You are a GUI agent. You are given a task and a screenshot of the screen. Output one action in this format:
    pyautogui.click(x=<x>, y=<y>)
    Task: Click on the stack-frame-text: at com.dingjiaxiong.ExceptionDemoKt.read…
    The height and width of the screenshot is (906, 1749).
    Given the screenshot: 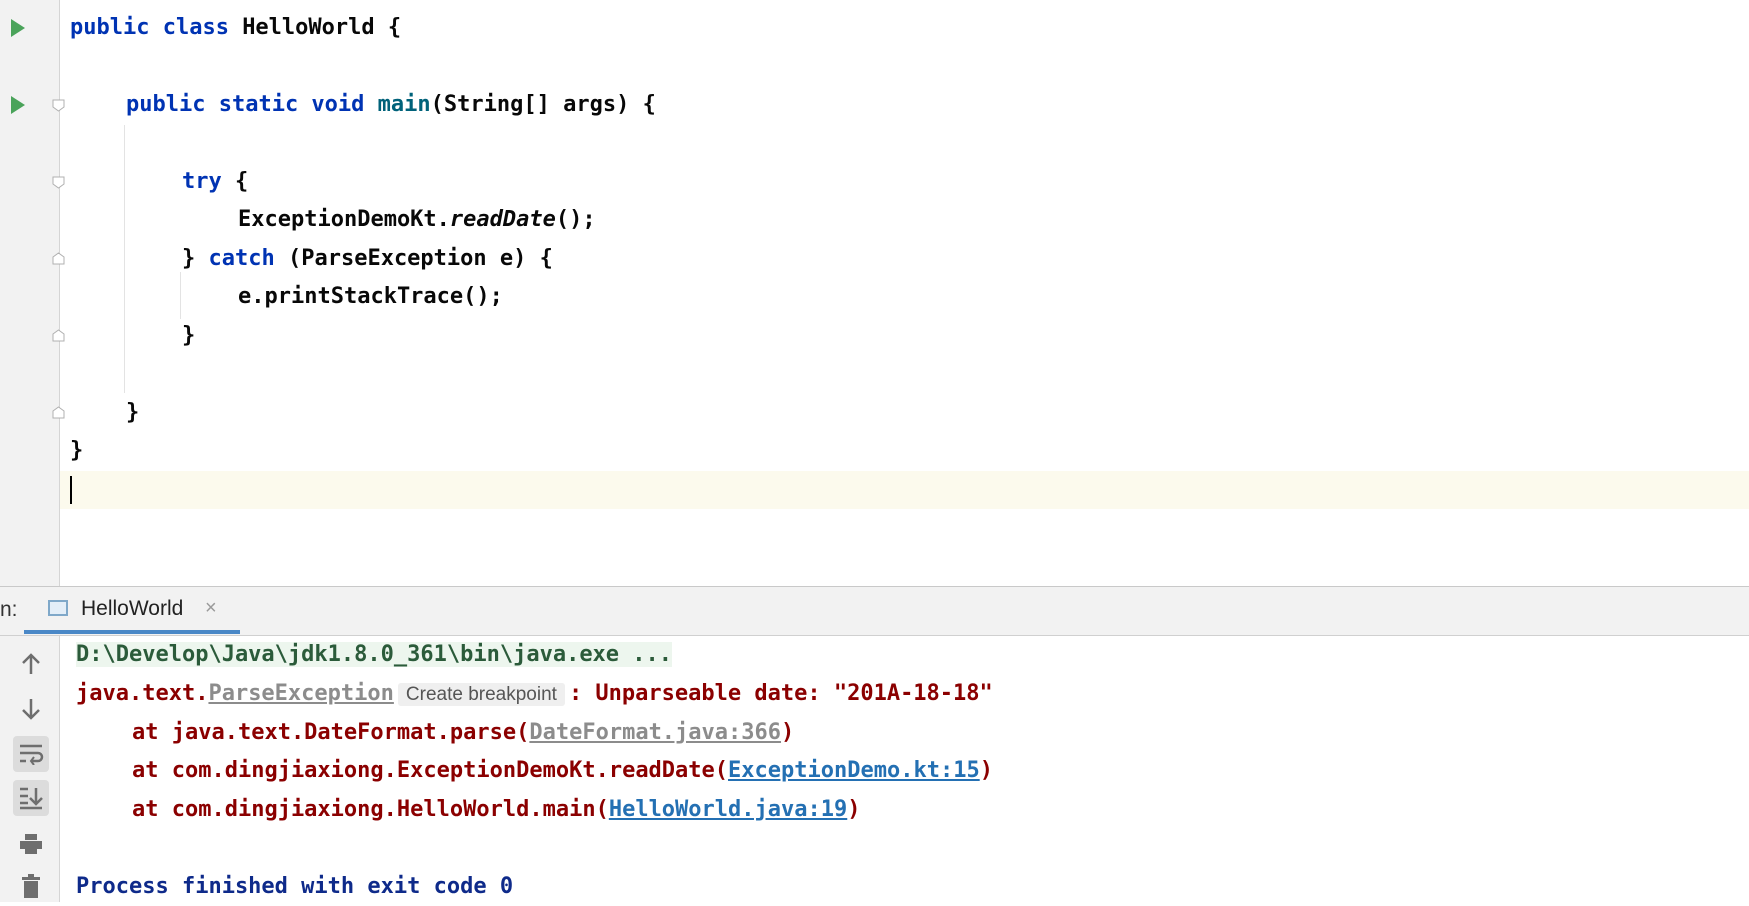 What is the action you would take?
    pyautogui.click(x=430, y=770)
    